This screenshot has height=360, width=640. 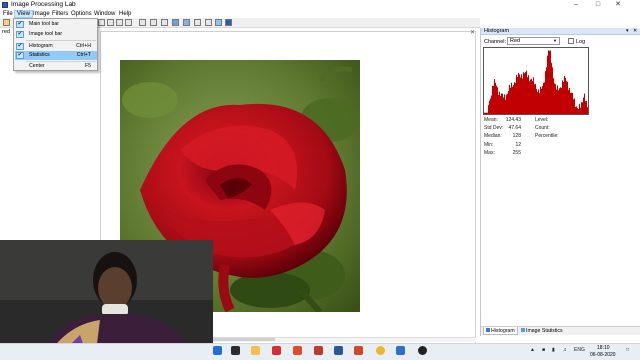 What do you see at coordinates (627, 350) in the screenshot?
I see `notifications-icon: □` at bounding box center [627, 350].